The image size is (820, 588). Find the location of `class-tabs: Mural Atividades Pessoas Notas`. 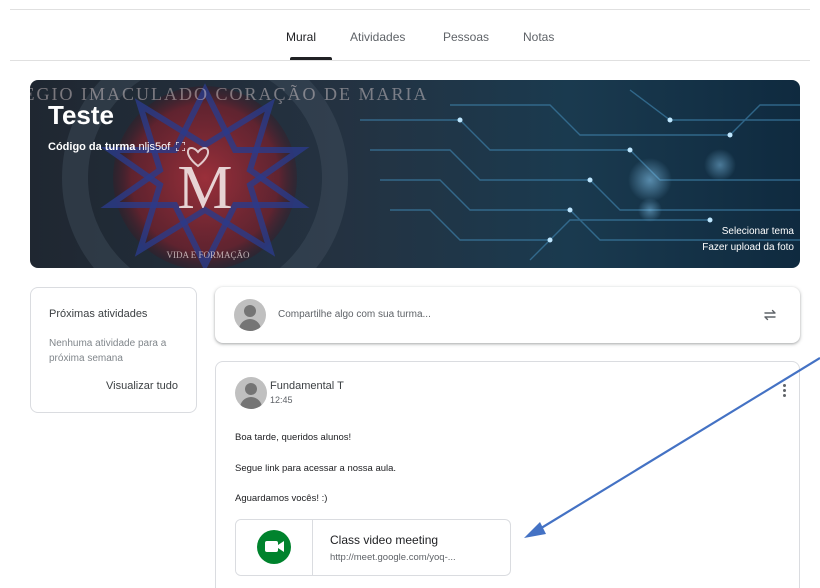

class-tabs: Mural Atividades Pessoas Notas is located at coordinates (410, 42).